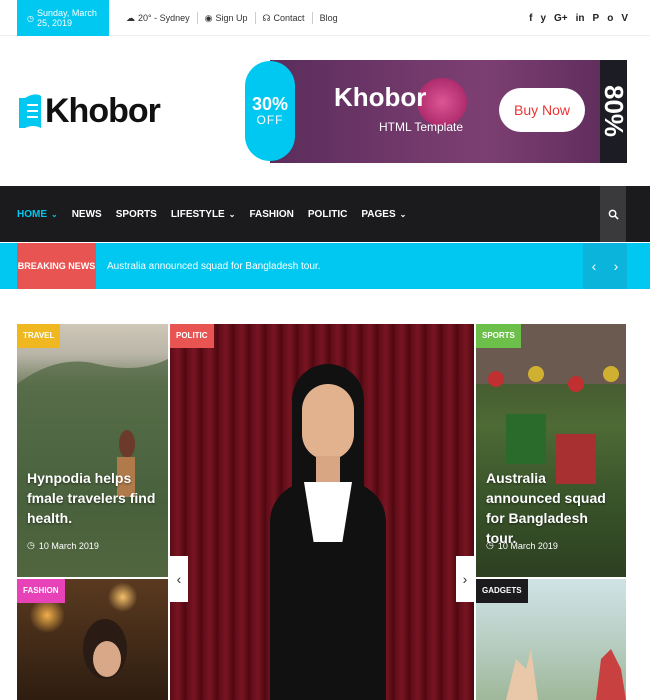  What do you see at coordinates (289, 18) in the screenshot?
I see `contact-label: Contact` at bounding box center [289, 18].